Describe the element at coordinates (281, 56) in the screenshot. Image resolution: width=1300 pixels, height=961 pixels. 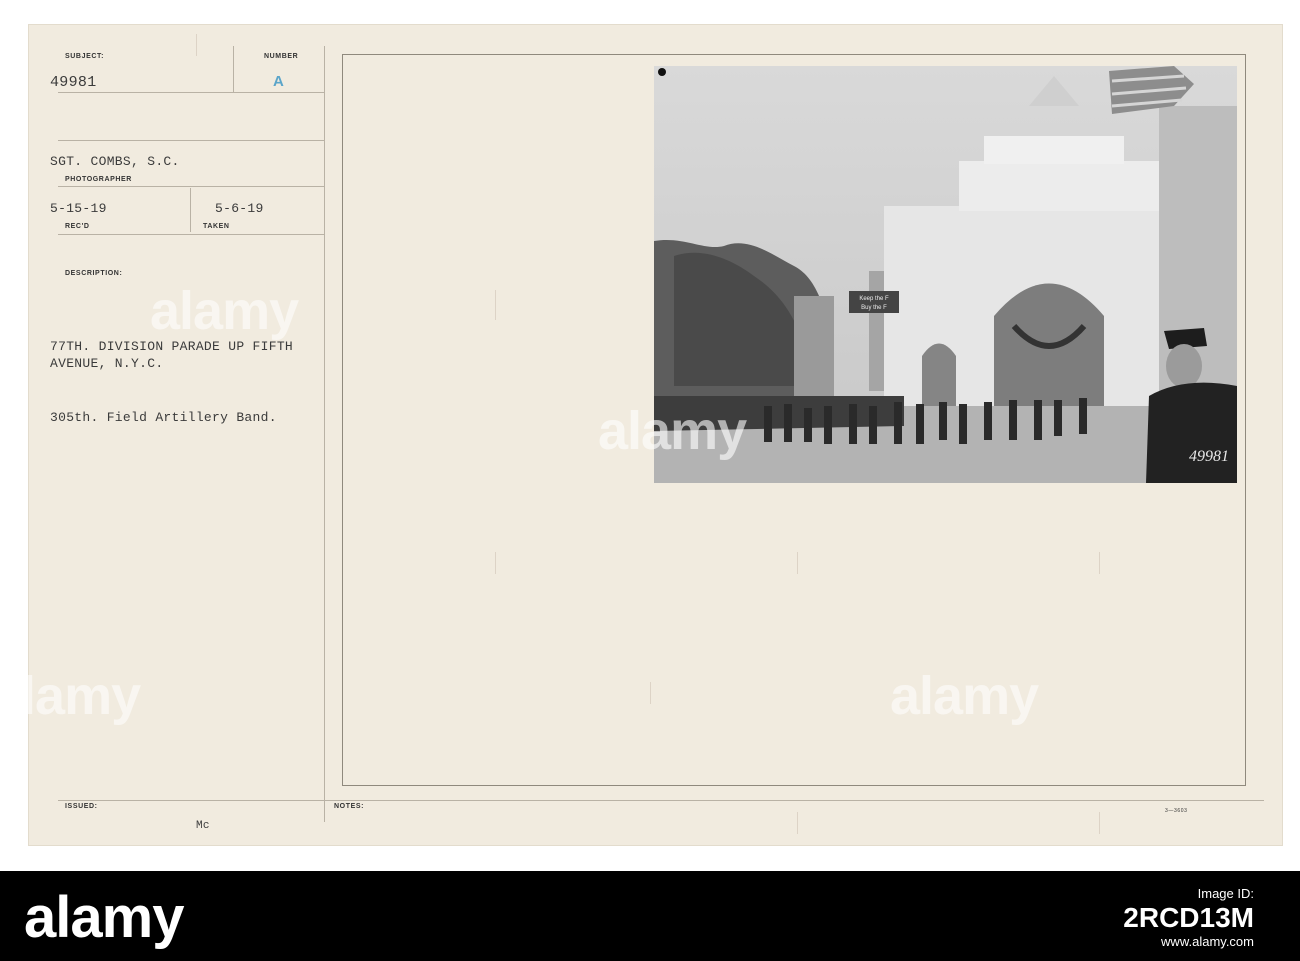
I see `number-label: NUMBER` at that location.